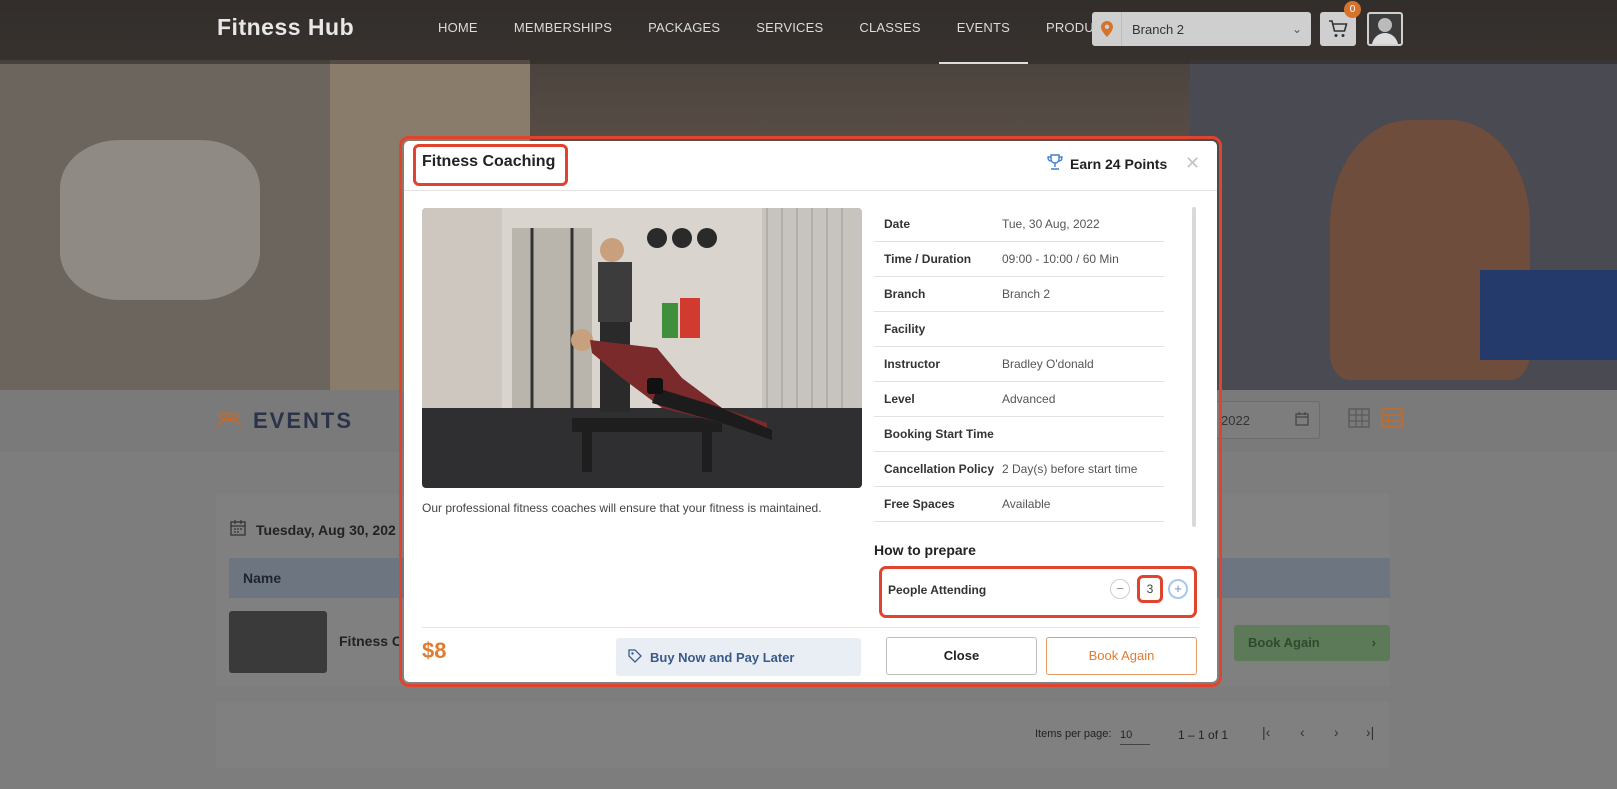 The height and width of the screenshot is (789, 1617). Describe the element at coordinates (939, 469) in the screenshot. I see `detail-key: Cancellation Policy` at that location.